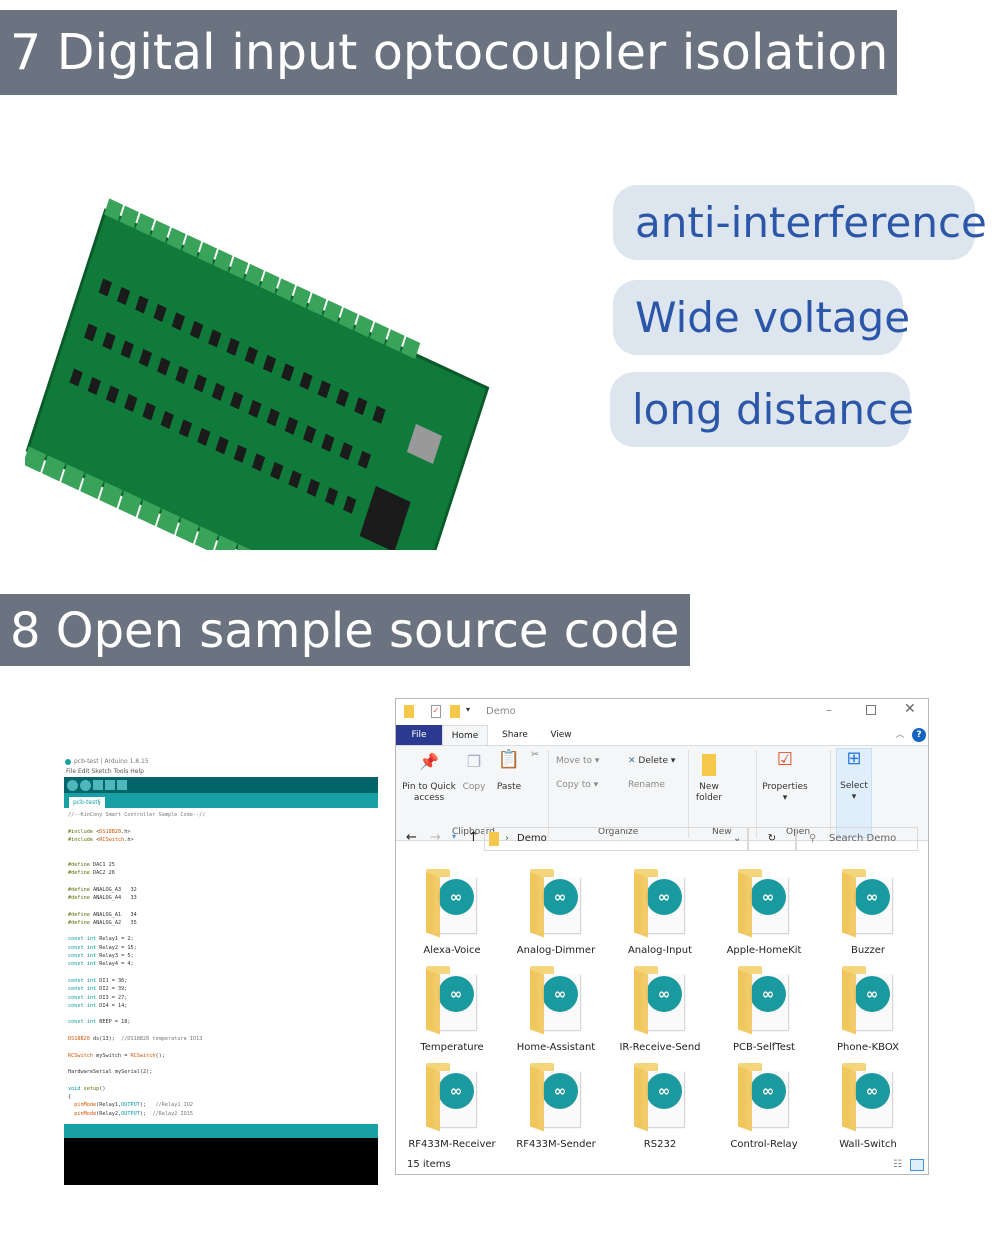 The height and width of the screenshot is (1241, 1000). Describe the element at coordinates (556, 1105) in the screenshot. I see `folder-item: ∞ RF433M-Sender` at that location.